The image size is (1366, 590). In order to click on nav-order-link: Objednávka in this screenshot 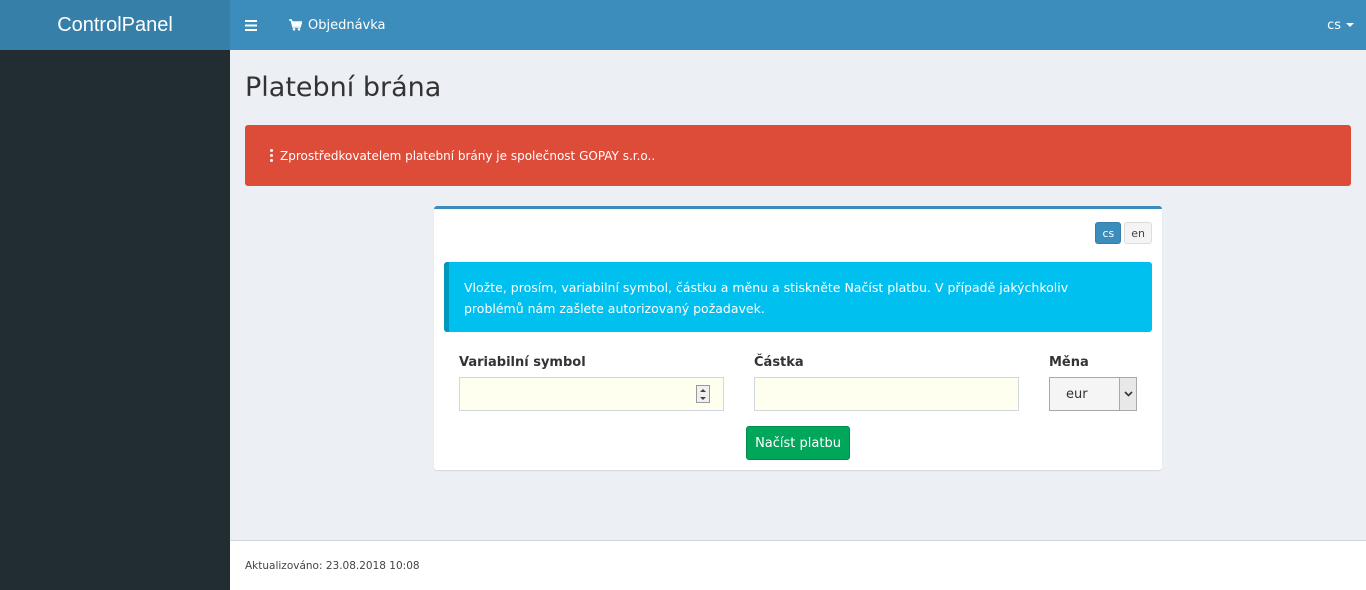, I will do `click(333, 25)`.